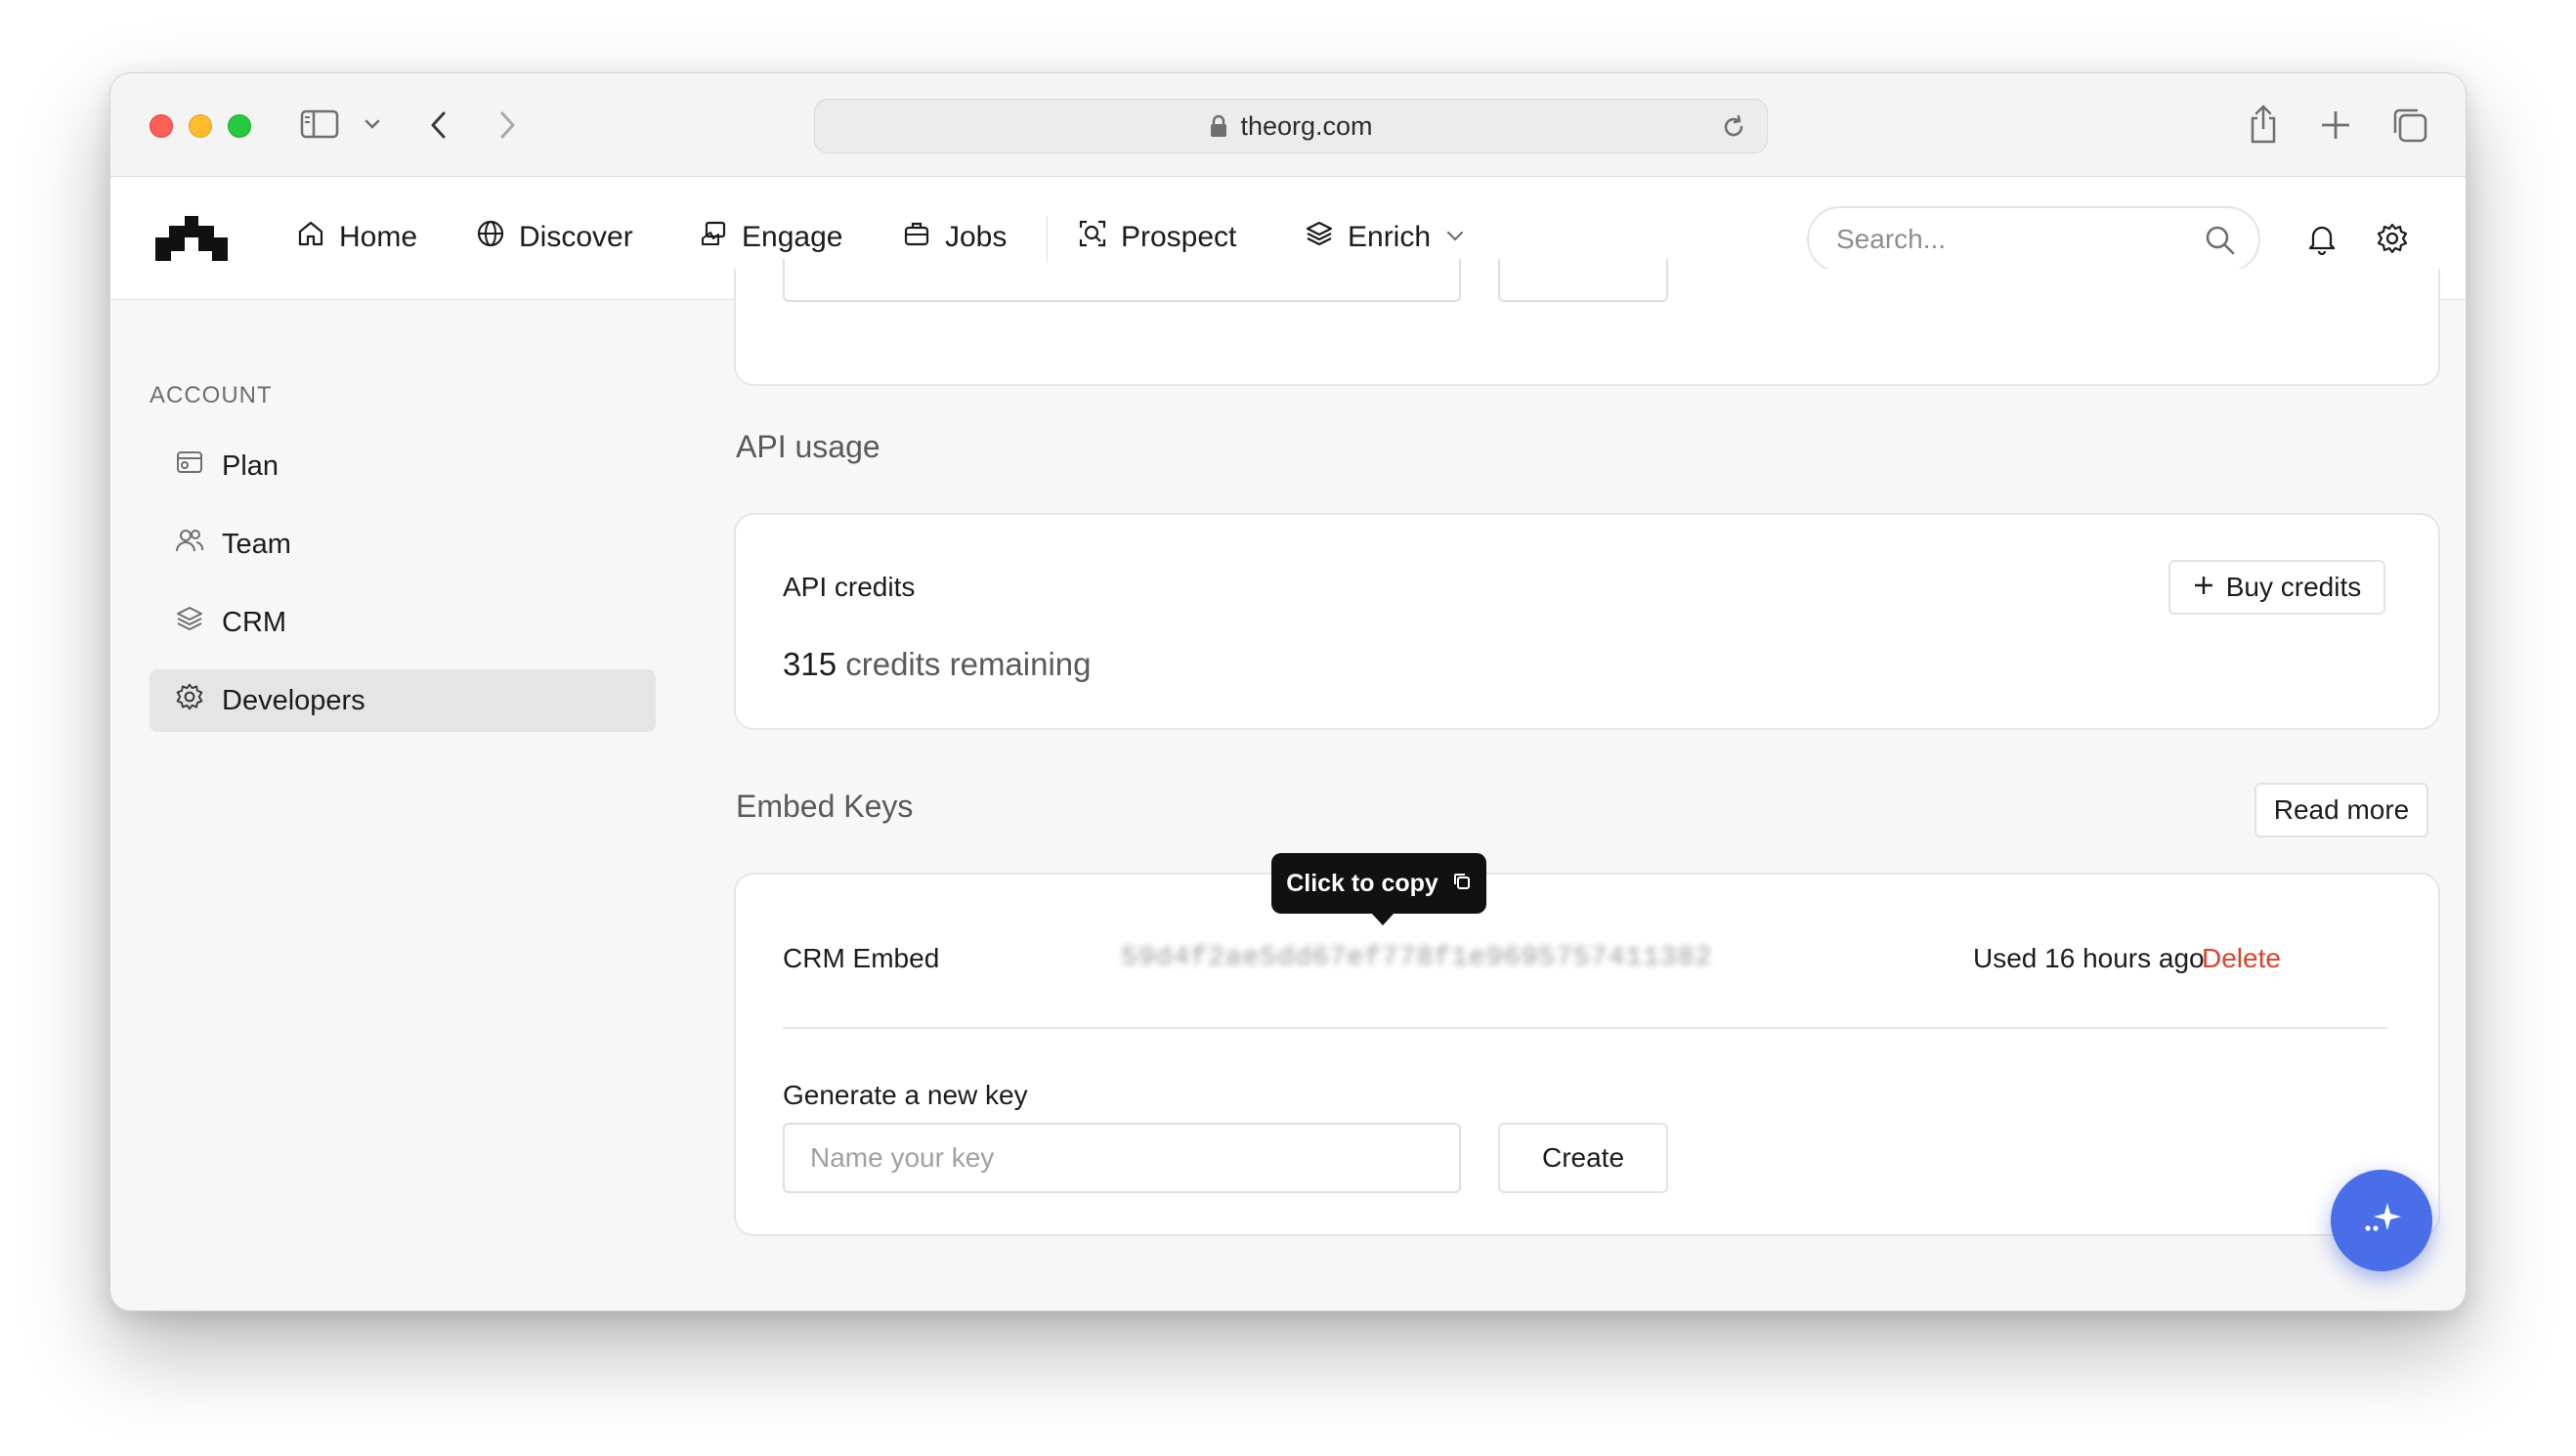 This screenshot has width=2576, height=1456. I want to click on nav-divider, so click(1047, 239).